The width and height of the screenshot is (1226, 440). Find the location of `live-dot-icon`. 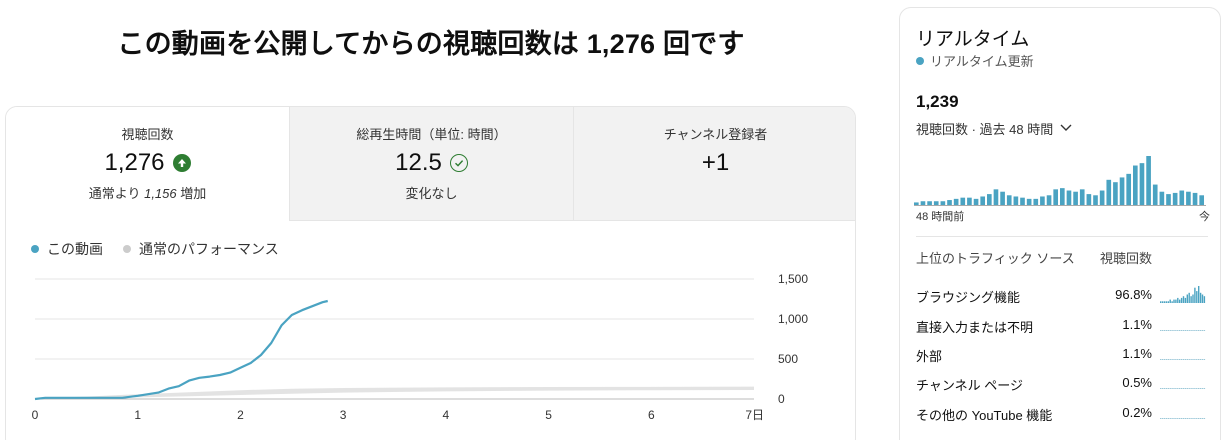

live-dot-icon is located at coordinates (920, 60).